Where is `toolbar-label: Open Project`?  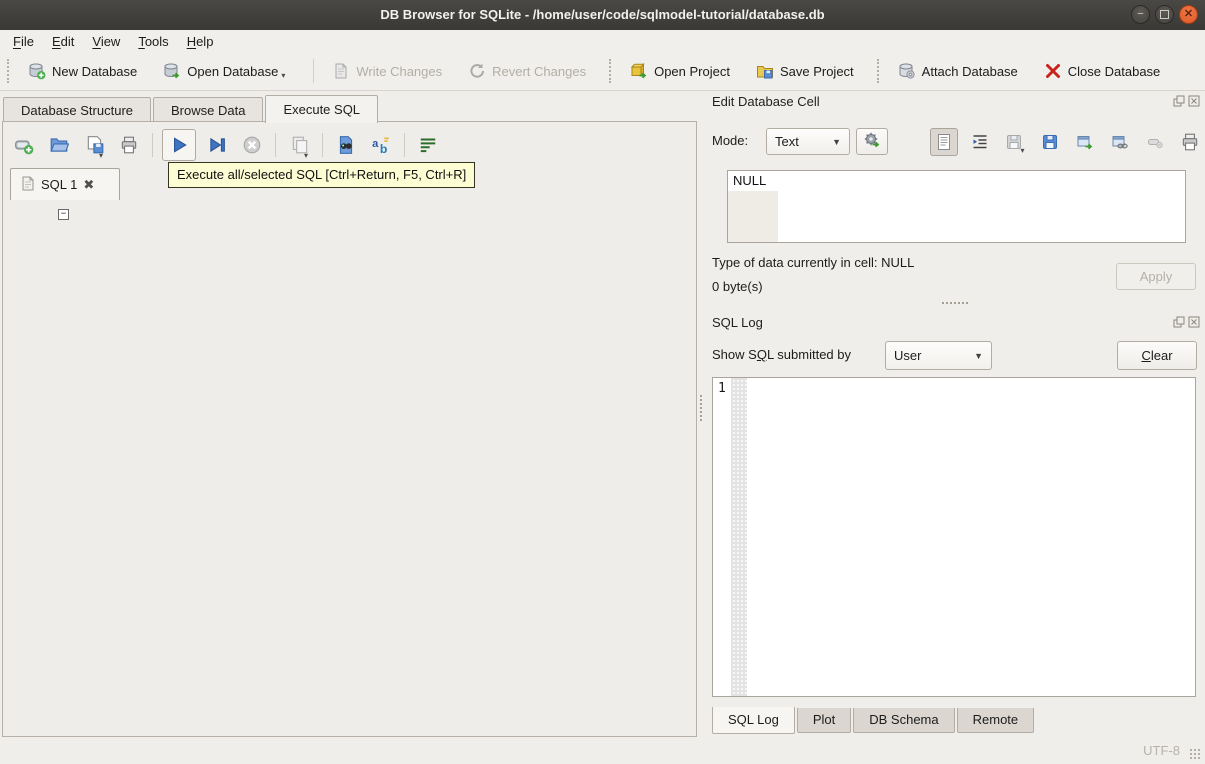 toolbar-label: Open Project is located at coordinates (692, 71).